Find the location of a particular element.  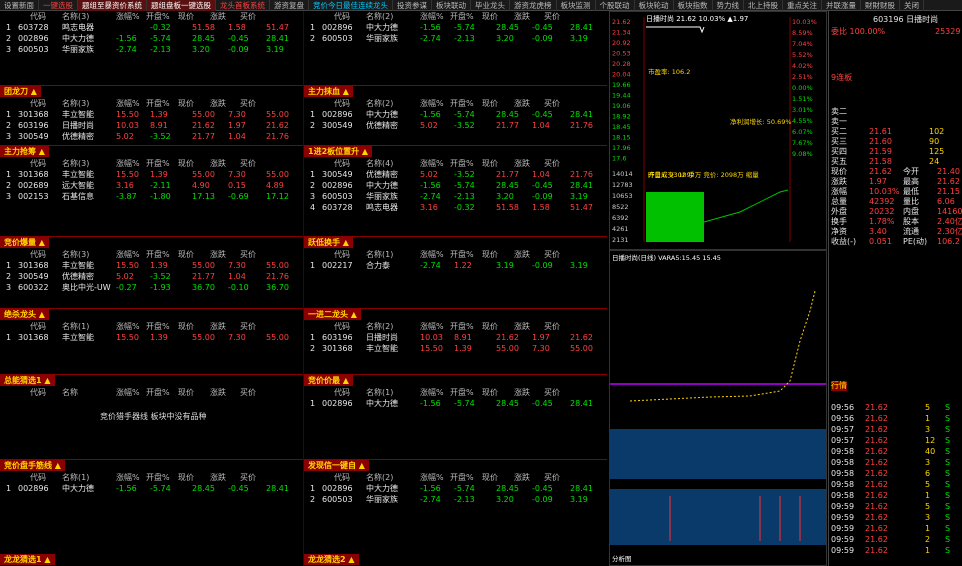

panel-title: 主力抢筹 ▲ is located at coordinates (24, 151).